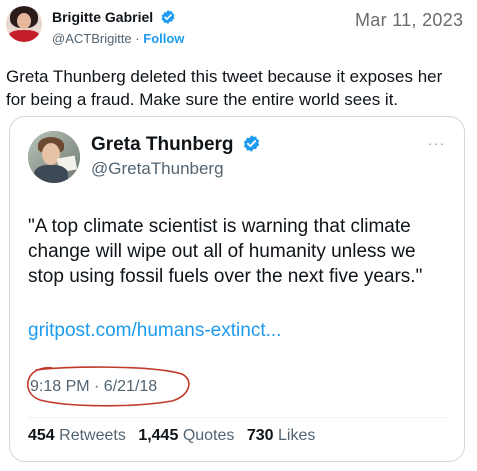 Image resolution: width=477 pixels, height=471 pixels. What do you see at coordinates (297, 435) in the screenshot?
I see `likes-label: Likes` at bounding box center [297, 435].